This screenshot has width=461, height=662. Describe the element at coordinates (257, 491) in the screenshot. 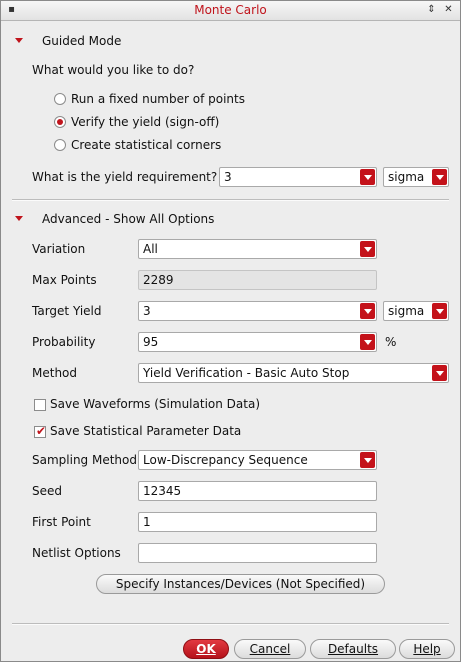

I see `seed-field: 12345` at that location.